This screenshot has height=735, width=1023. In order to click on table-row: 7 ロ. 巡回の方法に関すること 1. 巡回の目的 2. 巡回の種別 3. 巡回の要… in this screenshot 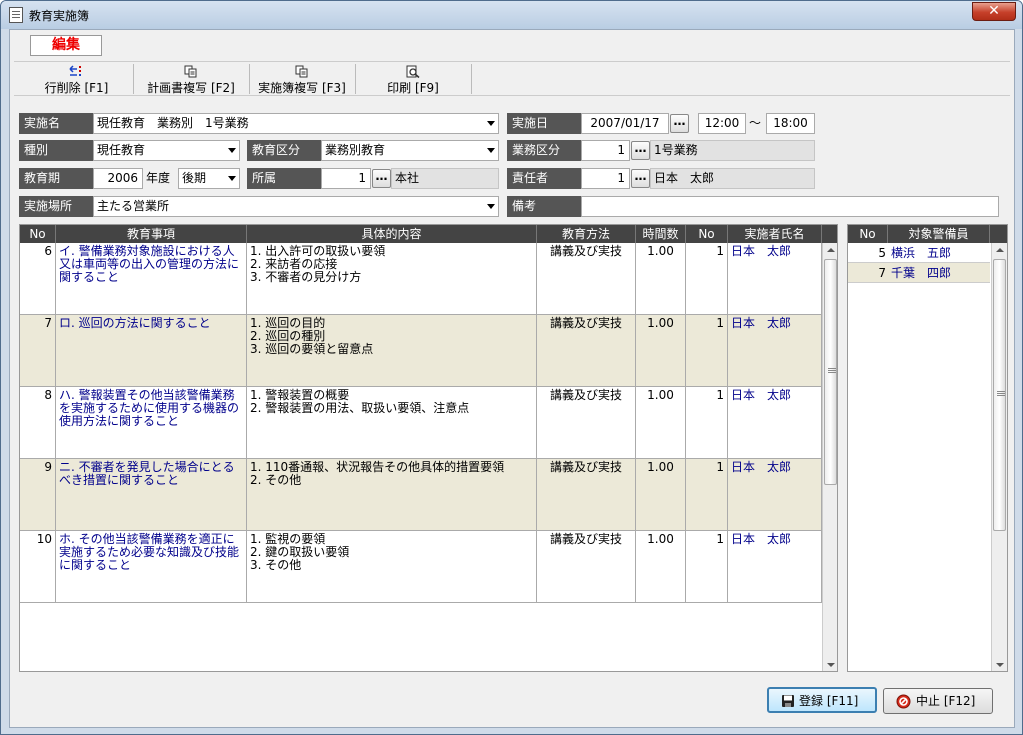, I will do `click(421, 351)`.